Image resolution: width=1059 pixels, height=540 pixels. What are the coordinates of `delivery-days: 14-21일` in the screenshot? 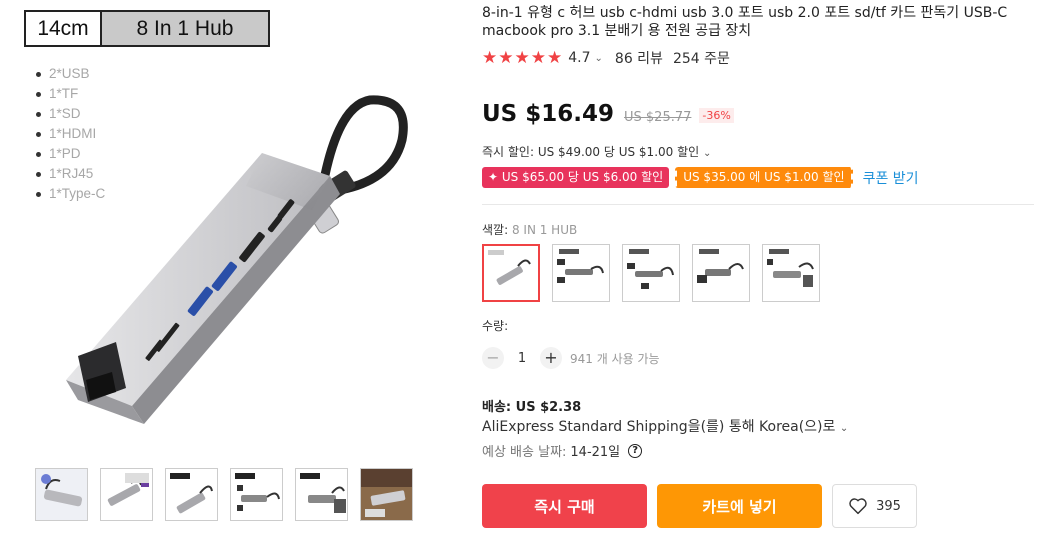 It's located at (595, 452).